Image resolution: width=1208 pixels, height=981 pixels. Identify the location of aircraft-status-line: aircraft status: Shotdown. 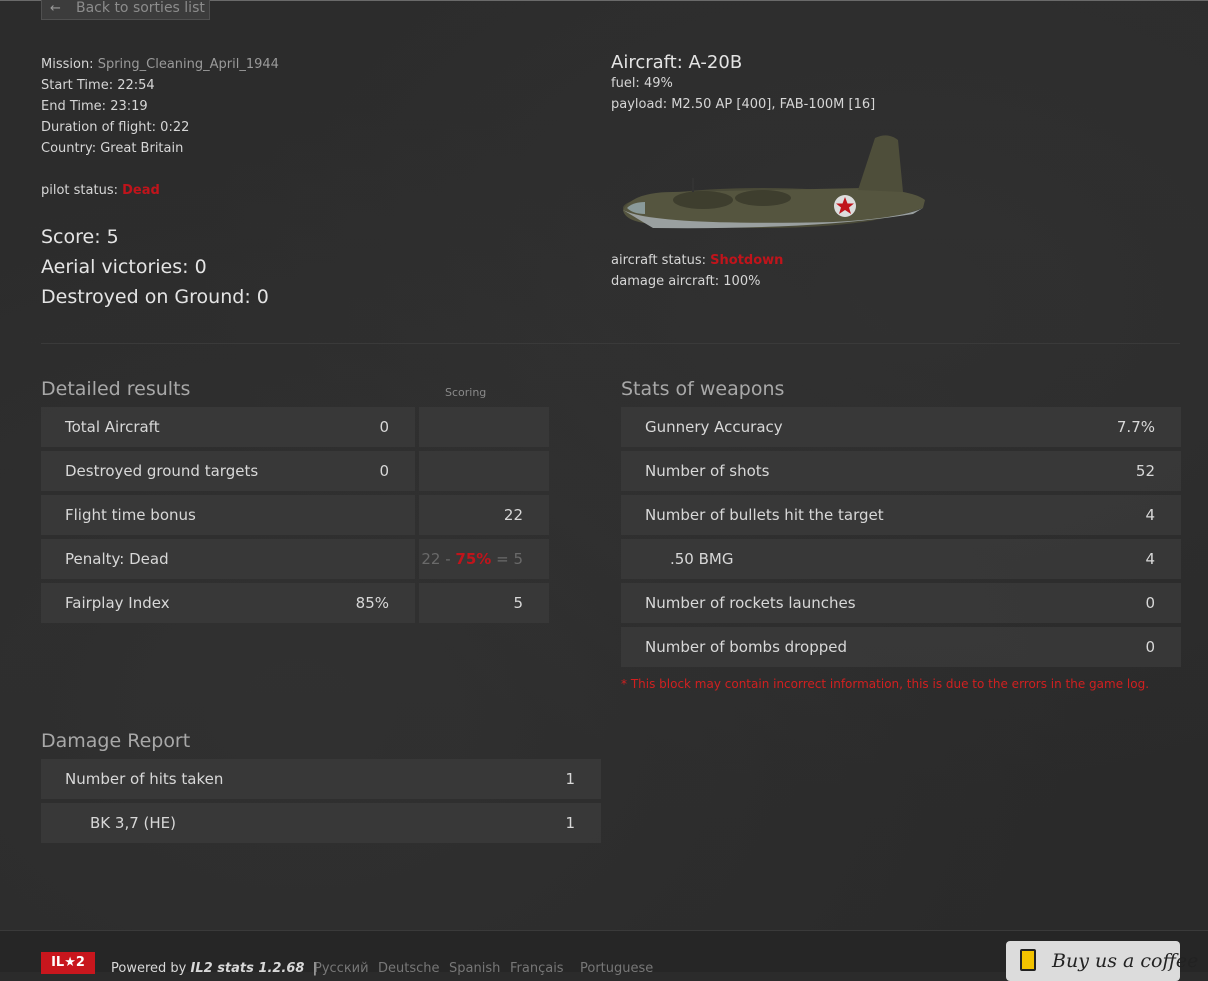
(697, 260).